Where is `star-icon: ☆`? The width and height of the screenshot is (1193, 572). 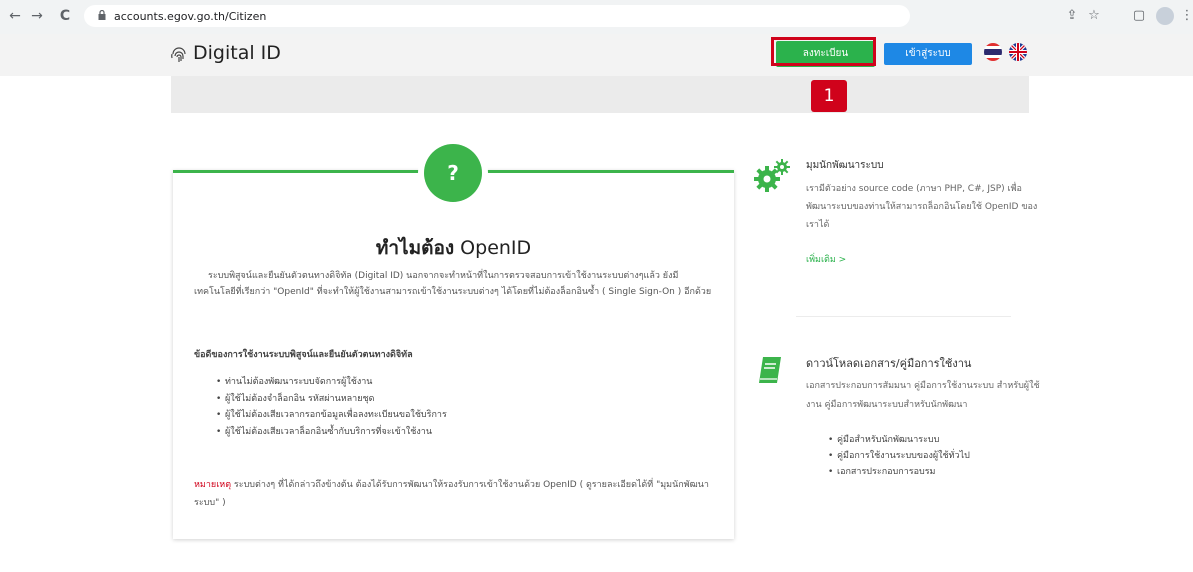 star-icon: ☆ is located at coordinates (1094, 16).